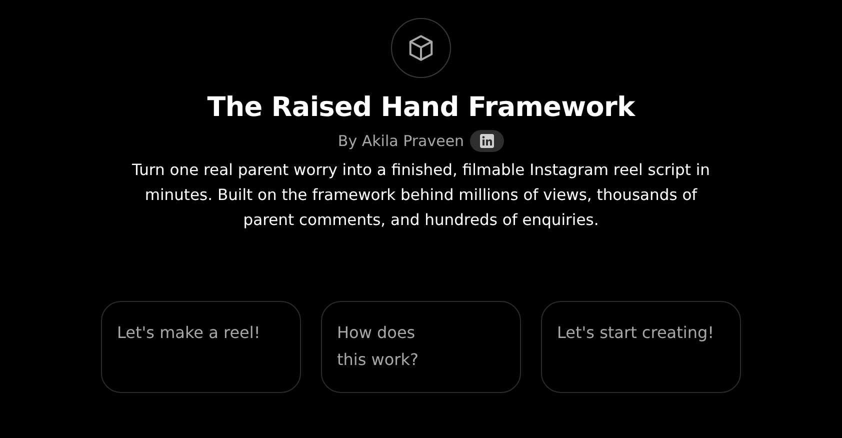 This screenshot has height=438, width=842. I want to click on suggestion-card: Let's make a reel!, so click(201, 347).